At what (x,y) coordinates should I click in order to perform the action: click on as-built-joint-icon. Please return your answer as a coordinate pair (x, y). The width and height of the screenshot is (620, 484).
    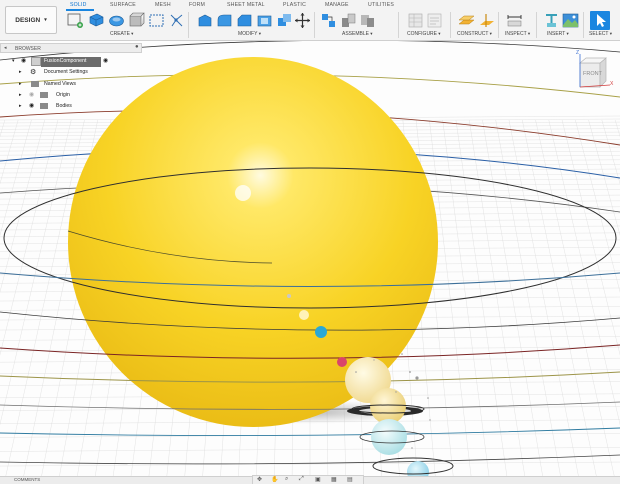
    Looking at the image, I should click on (367, 20).